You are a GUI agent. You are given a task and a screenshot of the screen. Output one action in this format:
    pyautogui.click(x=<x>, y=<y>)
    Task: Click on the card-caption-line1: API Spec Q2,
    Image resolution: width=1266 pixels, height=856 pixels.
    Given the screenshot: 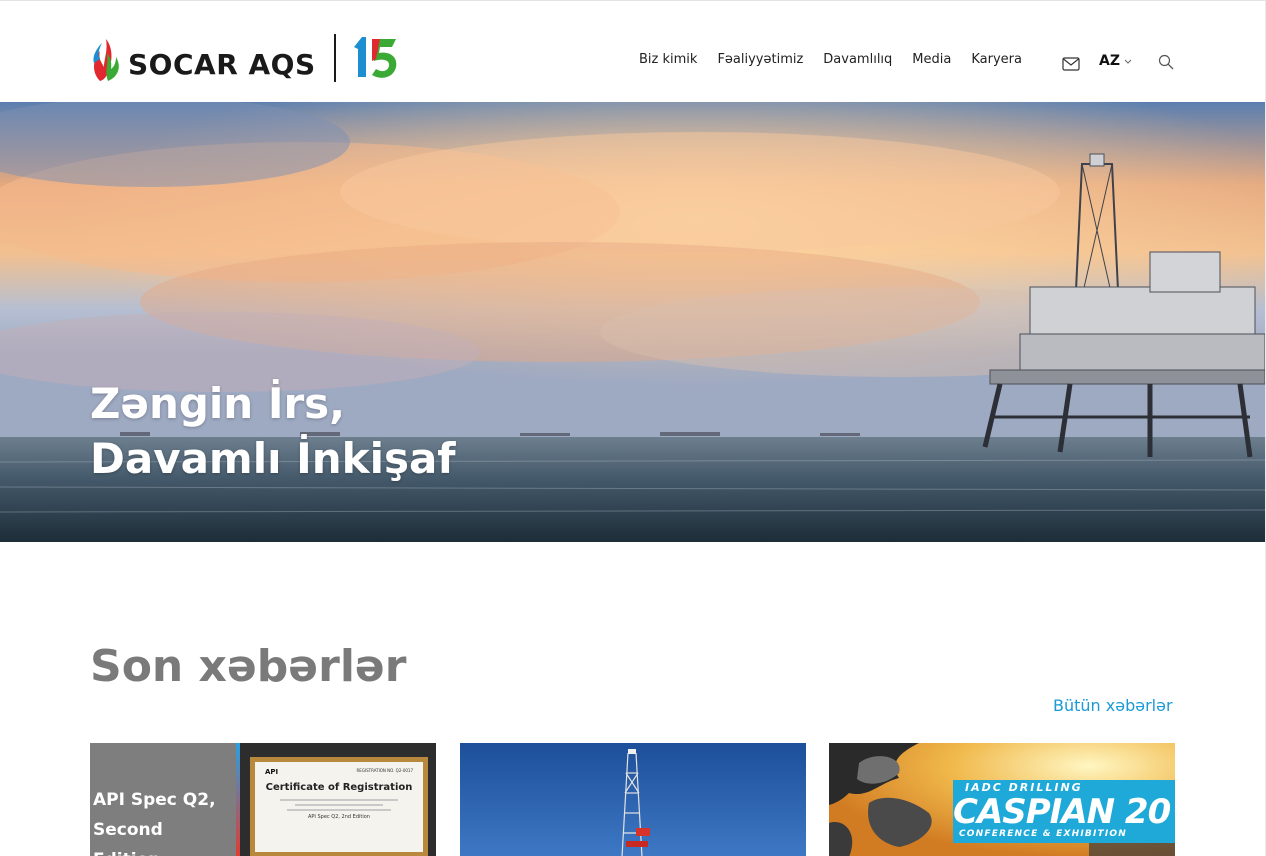 What is the action you would take?
    pyautogui.click(x=154, y=800)
    